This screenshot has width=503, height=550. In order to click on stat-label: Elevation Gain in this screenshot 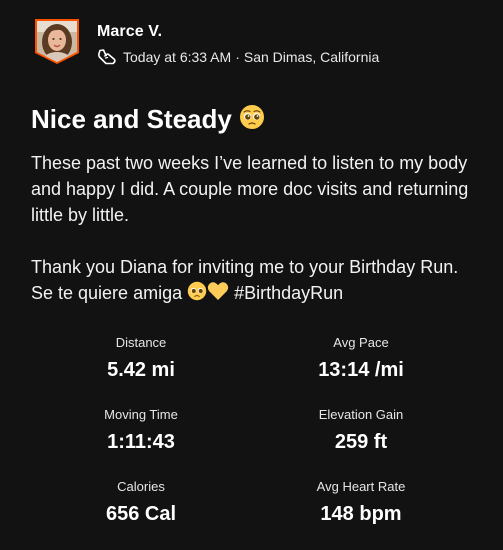, I will do `click(361, 414)`.